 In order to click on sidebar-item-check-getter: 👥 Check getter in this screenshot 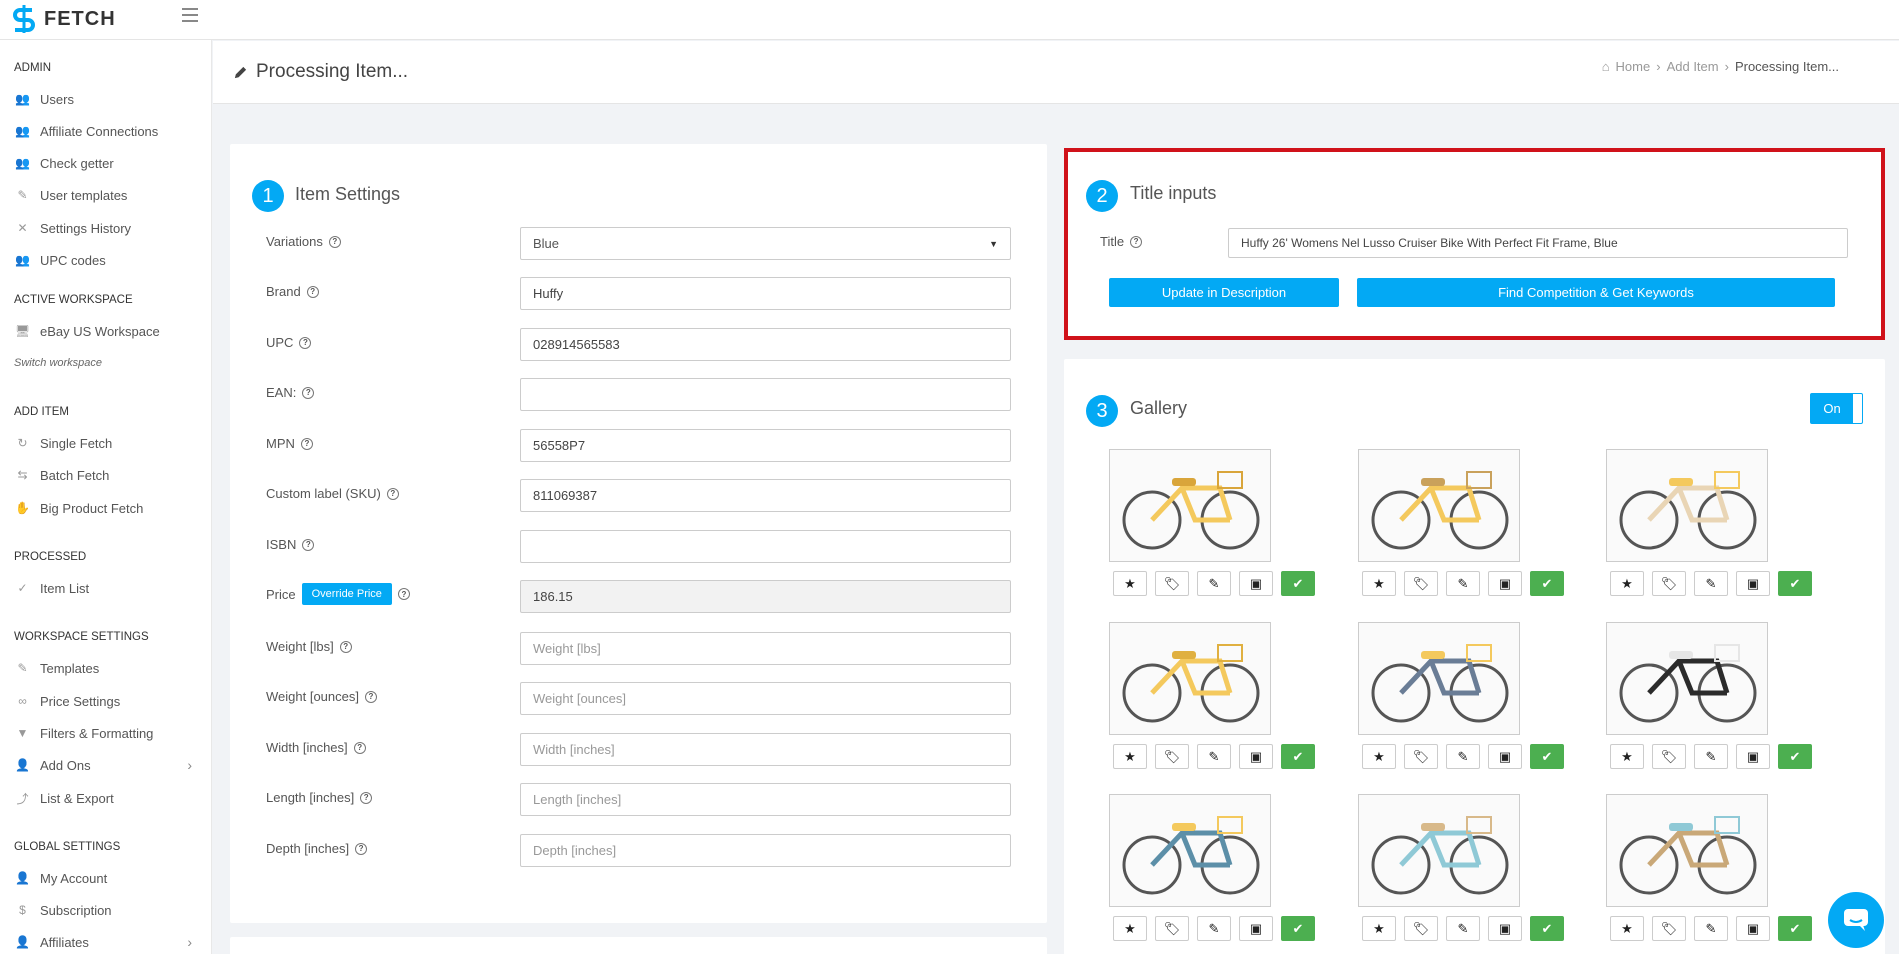, I will do `click(109, 163)`.